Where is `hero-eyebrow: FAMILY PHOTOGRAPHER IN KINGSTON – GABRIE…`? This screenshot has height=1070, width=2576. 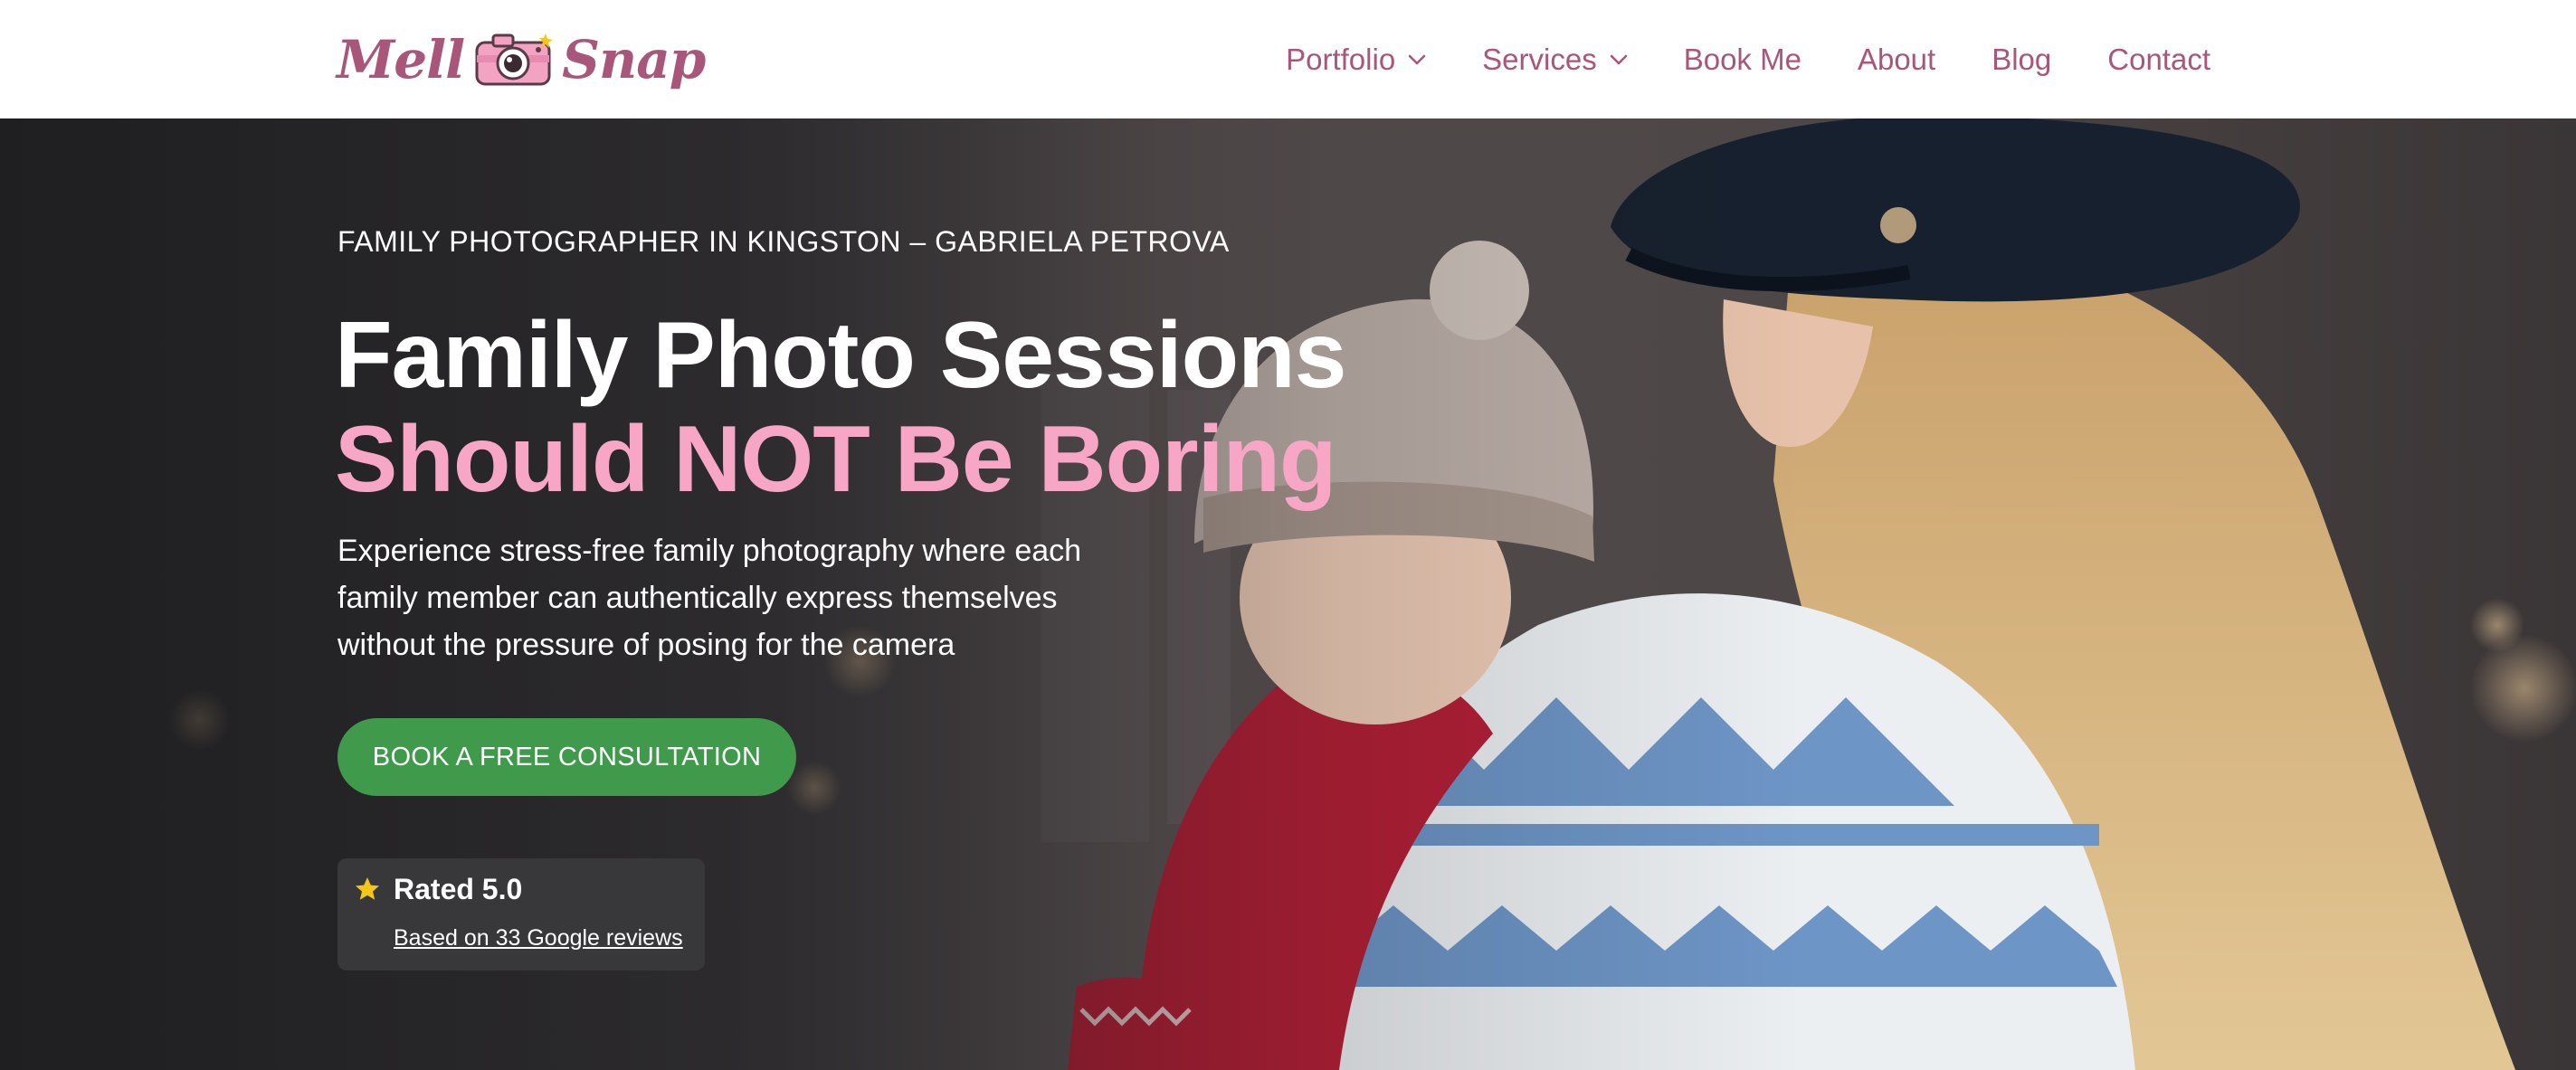
hero-eyebrow: FAMILY PHOTOGRAPHER IN KINGSTON – GABRIE… is located at coordinates (784, 241).